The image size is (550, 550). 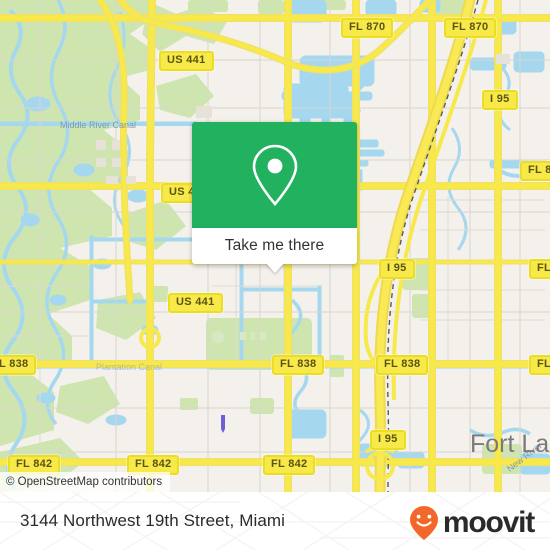 I want to click on address-label: 3144 Northwest 19th Street, Miami, so click(x=153, y=520).